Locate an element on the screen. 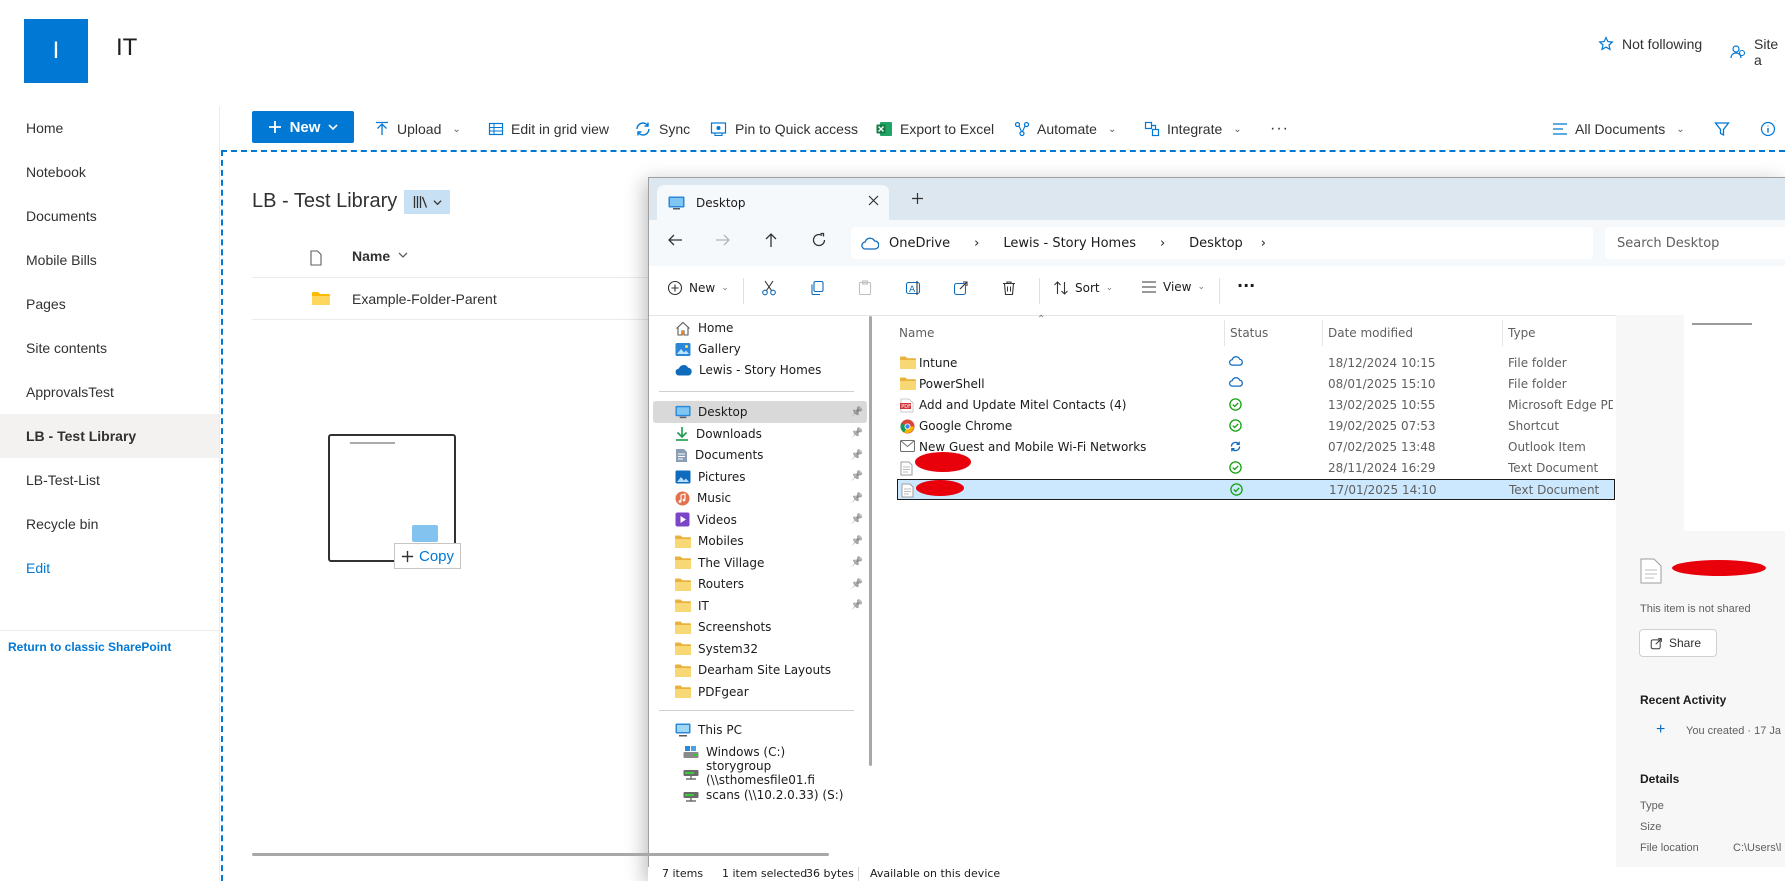  navigation-scrollbar is located at coordinates (870, 541).